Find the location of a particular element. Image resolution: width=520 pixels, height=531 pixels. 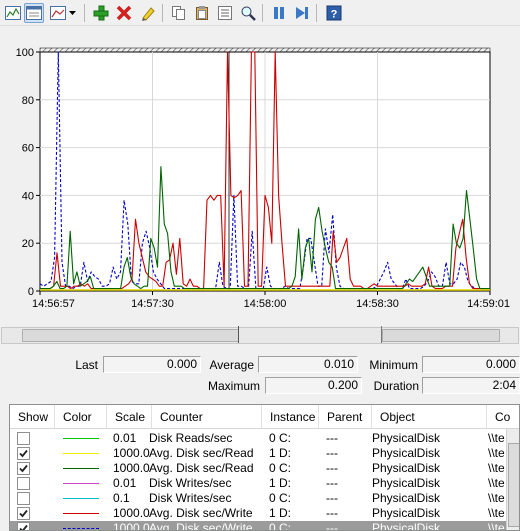

add-counter-button is located at coordinates (101, 13).